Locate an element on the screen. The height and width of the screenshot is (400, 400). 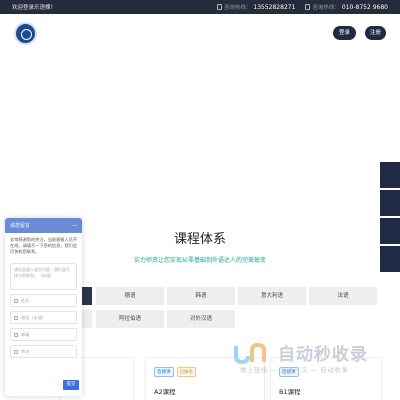
address-field: 地址 is located at coordinates (43, 351).